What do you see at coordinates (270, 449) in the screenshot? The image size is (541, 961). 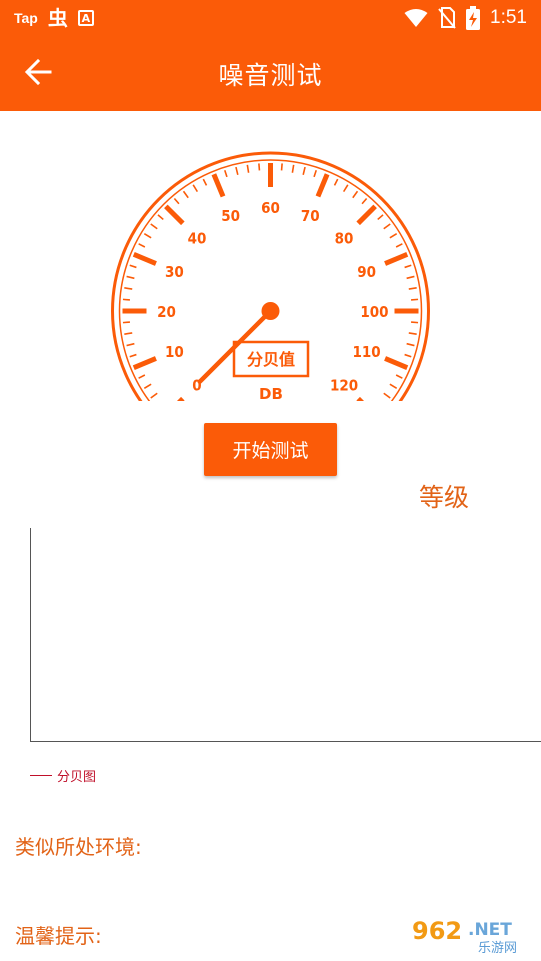 I see `start-test-button: 开始测试` at bounding box center [270, 449].